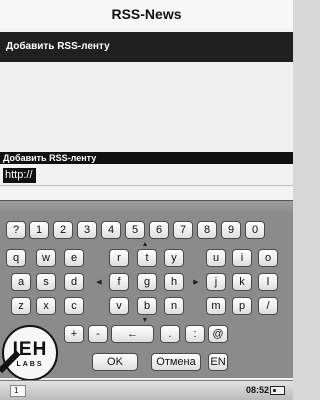 The image size is (320, 400). What do you see at coordinates (46, 306) in the screenshot?
I see `key: x` at bounding box center [46, 306].